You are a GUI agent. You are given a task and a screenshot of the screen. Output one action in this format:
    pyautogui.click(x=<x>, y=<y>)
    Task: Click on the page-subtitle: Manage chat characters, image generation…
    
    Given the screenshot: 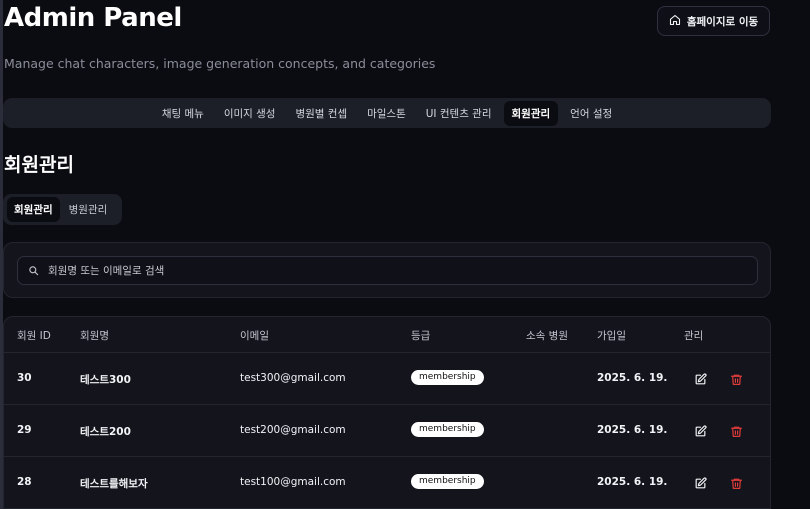 What is the action you would take?
    pyautogui.click(x=220, y=63)
    